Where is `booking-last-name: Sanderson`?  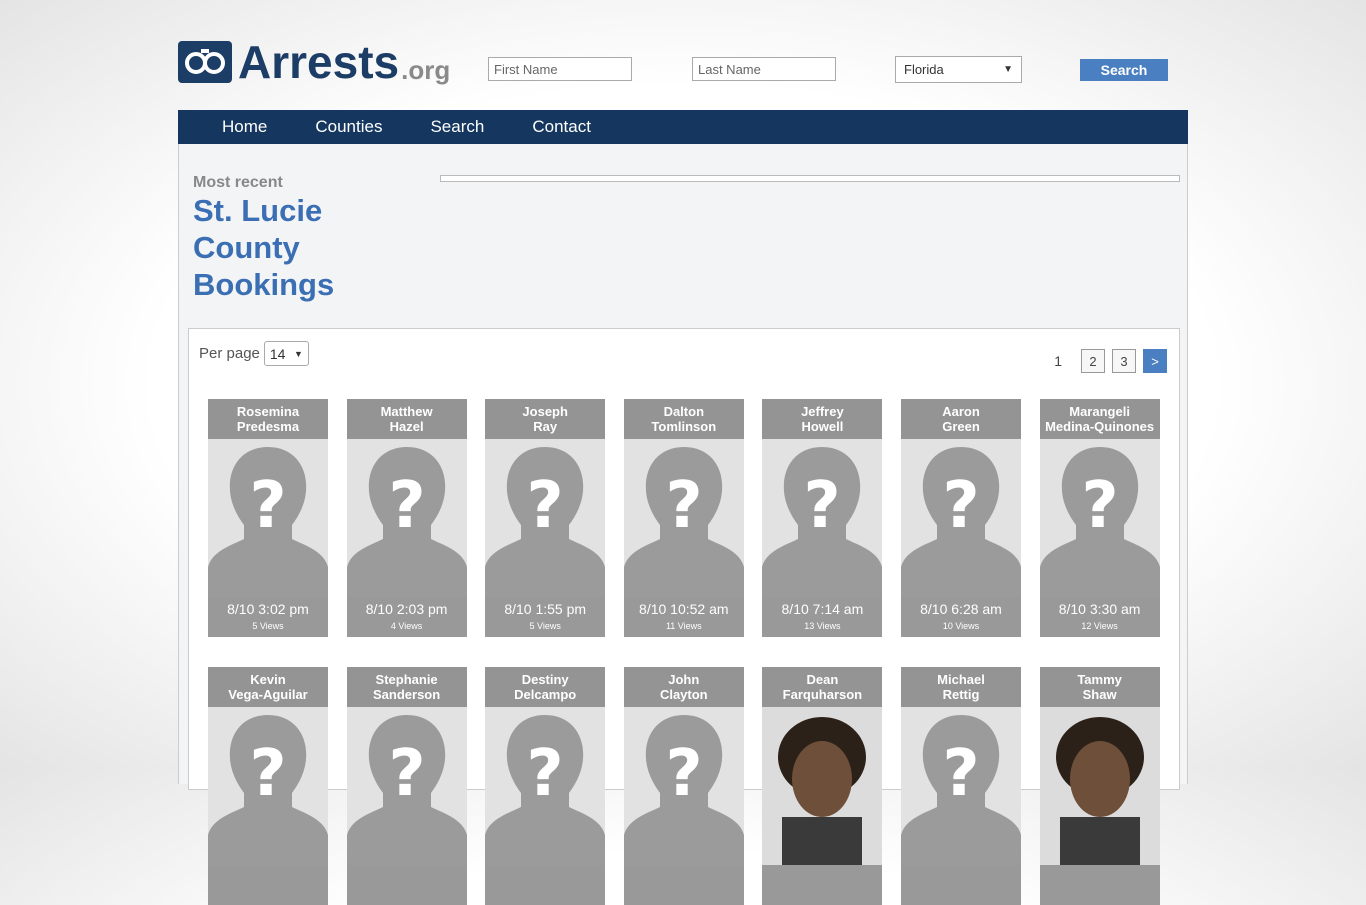 booking-last-name: Sanderson is located at coordinates (407, 694).